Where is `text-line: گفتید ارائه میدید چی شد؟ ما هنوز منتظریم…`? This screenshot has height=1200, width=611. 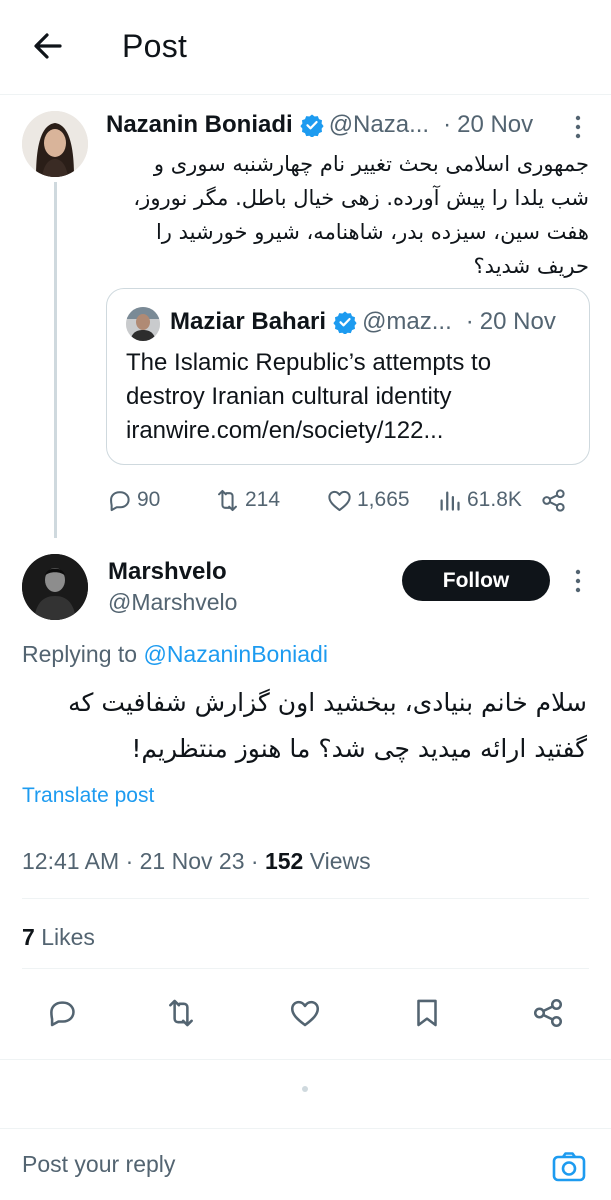
text-line: گفتید ارائه میدید چی شد؟ ما هنوز منتظریم… is located at coordinates (359, 748).